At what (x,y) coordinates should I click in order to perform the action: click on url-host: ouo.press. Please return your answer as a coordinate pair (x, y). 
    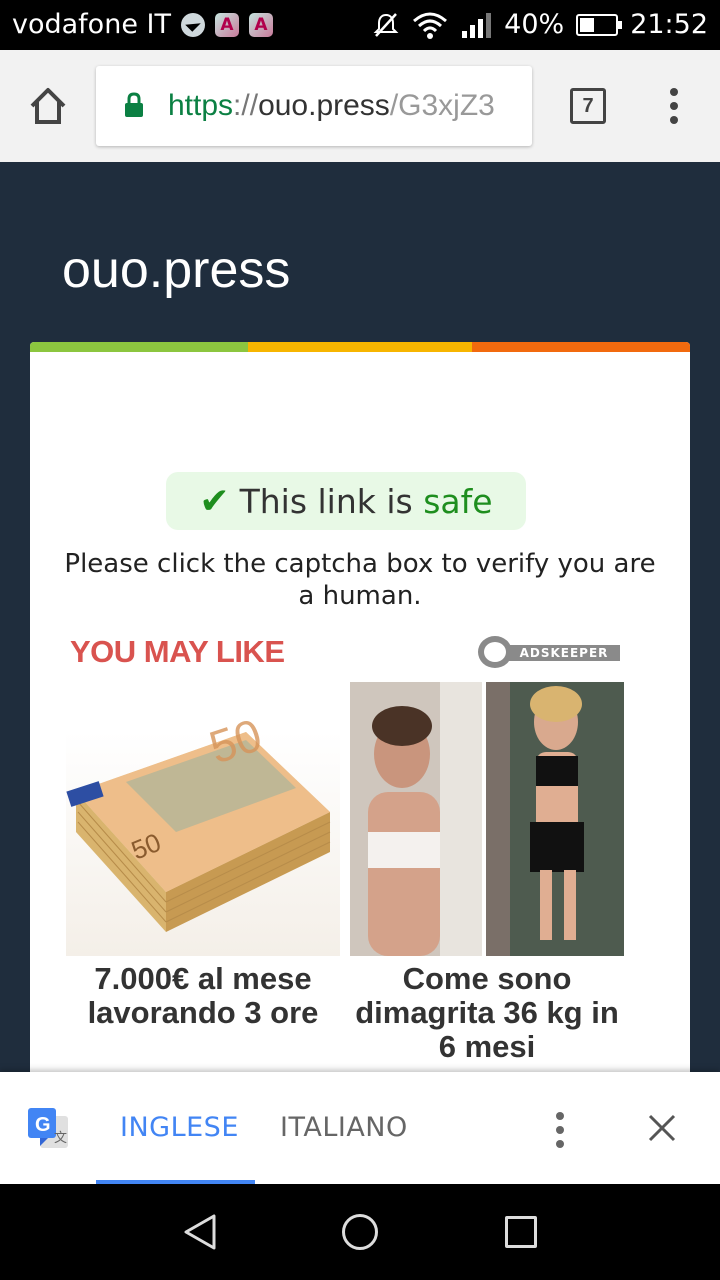
    Looking at the image, I should click on (324, 105).